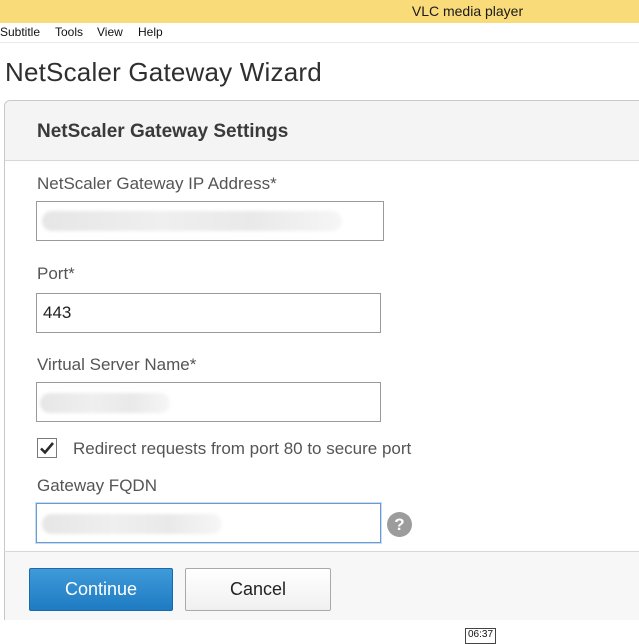  Describe the element at coordinates (132, 524) in the screenshot. I see `redacted-fqdn-value` at that location.